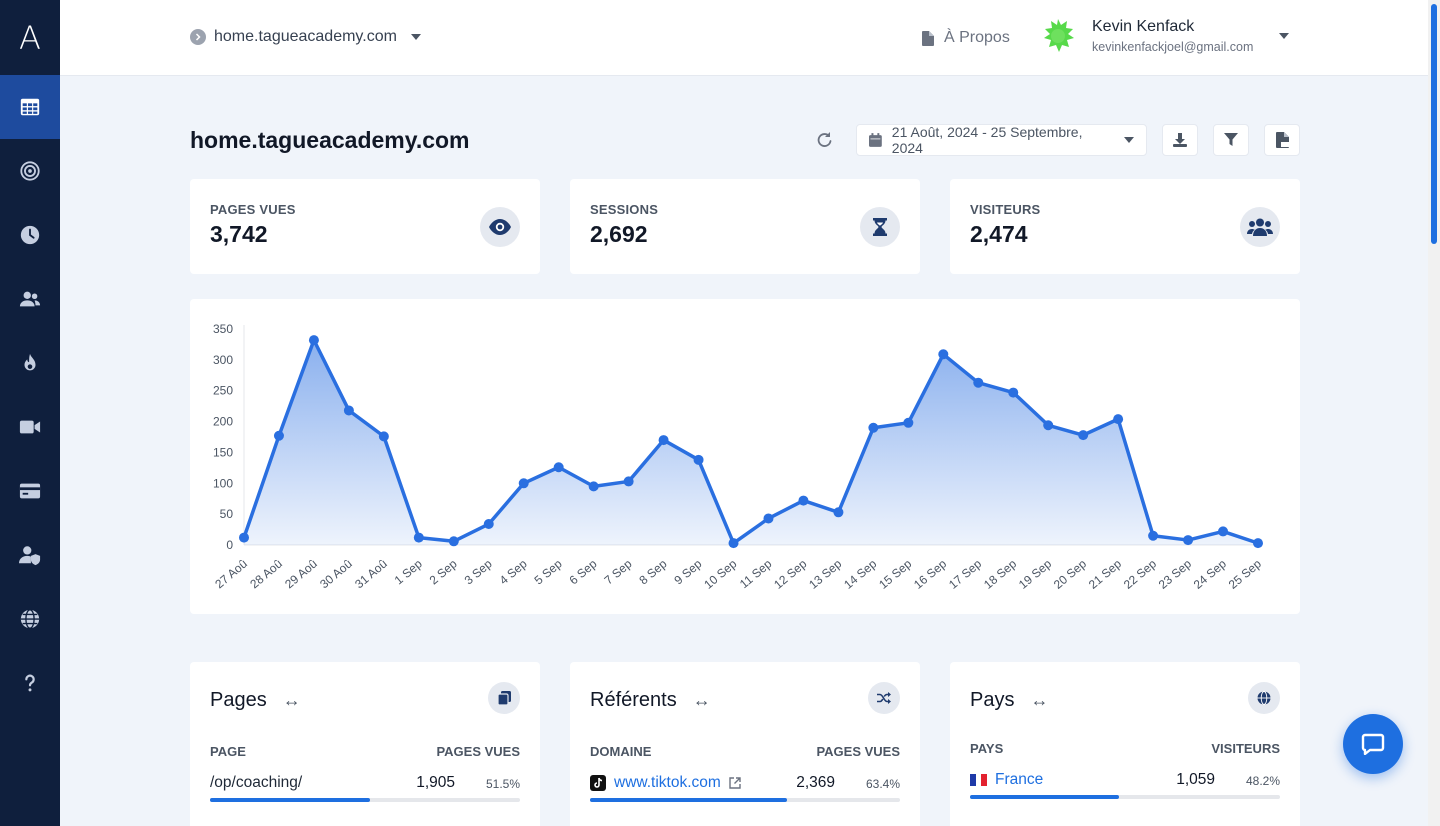 This screenshot has width=1440, height=826. Describe the element at coordinates (1165, 36) in the screenshot. I see `user-menu: Kevin Kenfack kevinkenfackjoel@gmail.com` at that location.